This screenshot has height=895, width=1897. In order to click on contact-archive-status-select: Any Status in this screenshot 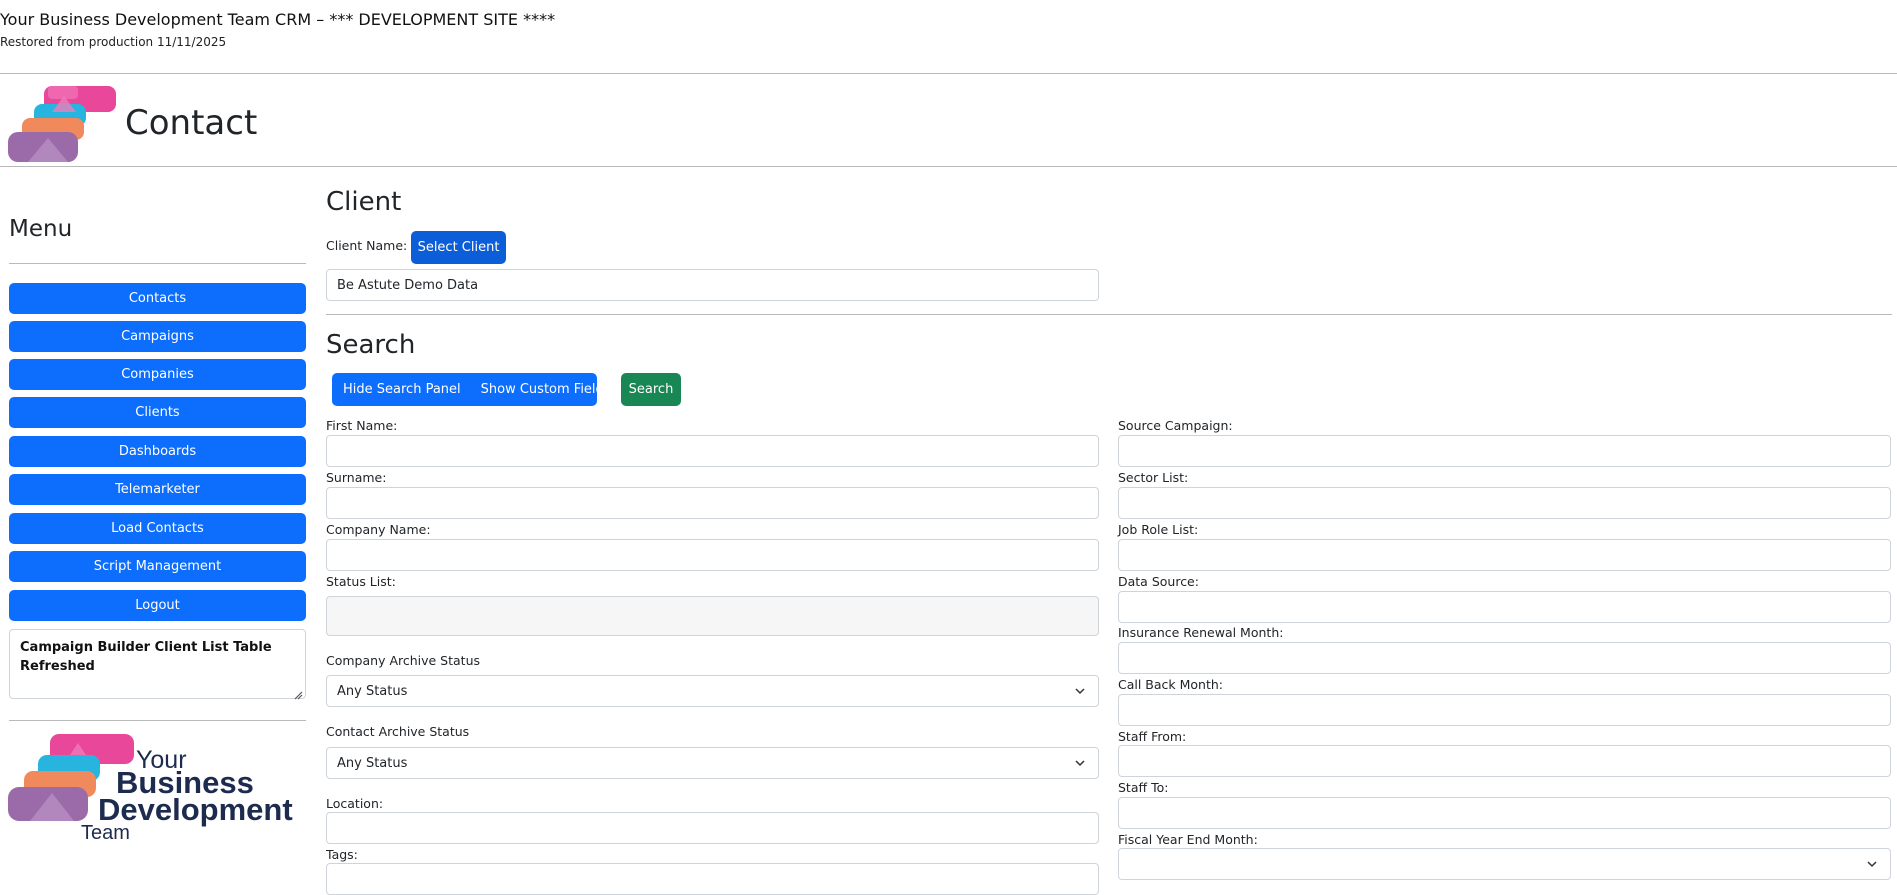, I will do `click(712, 763)`.